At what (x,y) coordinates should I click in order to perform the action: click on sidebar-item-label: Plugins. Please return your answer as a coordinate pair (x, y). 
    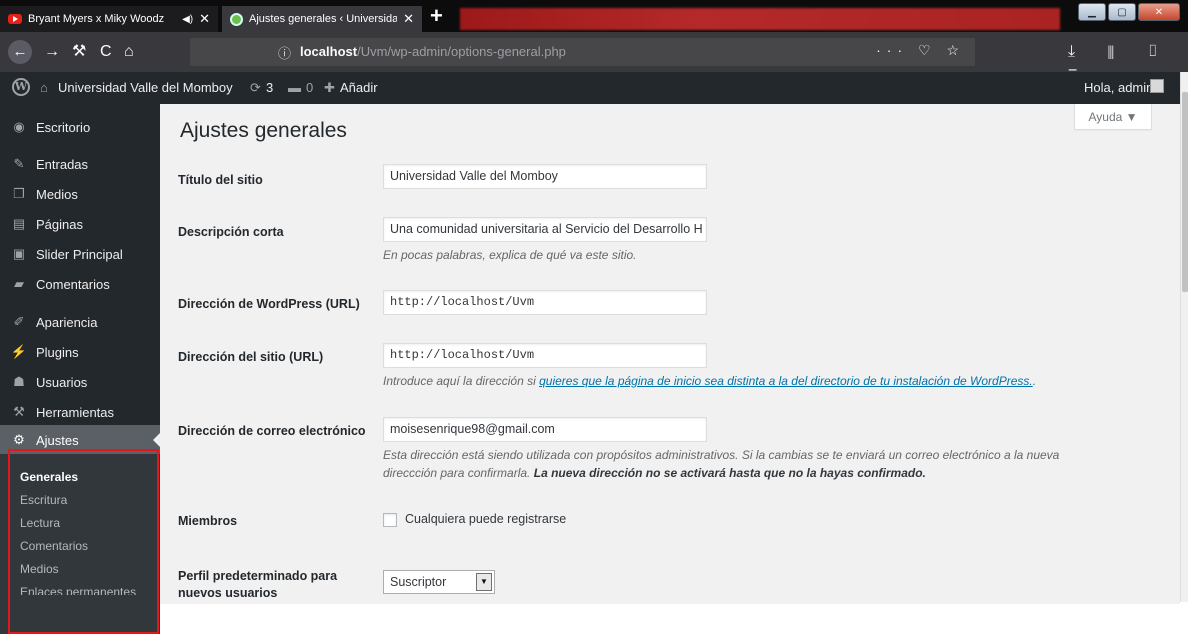
    Looking at the image, I should click on (57, 352).